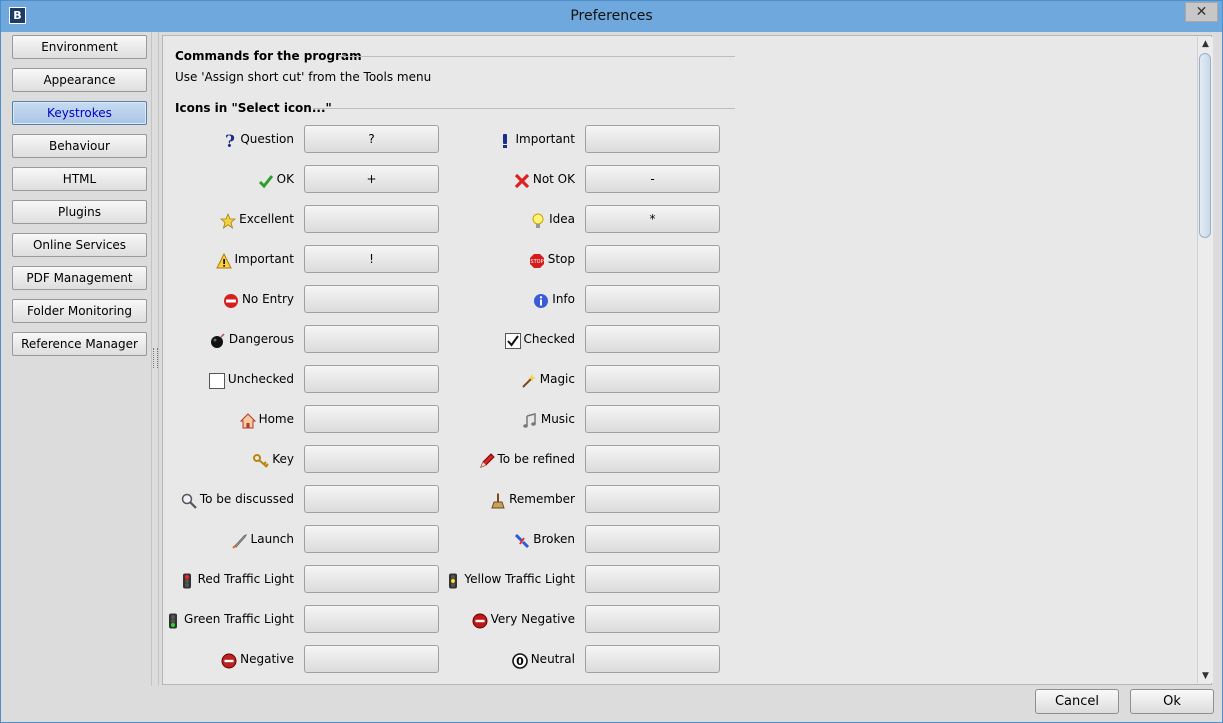 The image size is (1223, 723). What do you see at coordinates (247, 419) in the screenshot?
I see `home-icon` at bounding box center [247, 419].